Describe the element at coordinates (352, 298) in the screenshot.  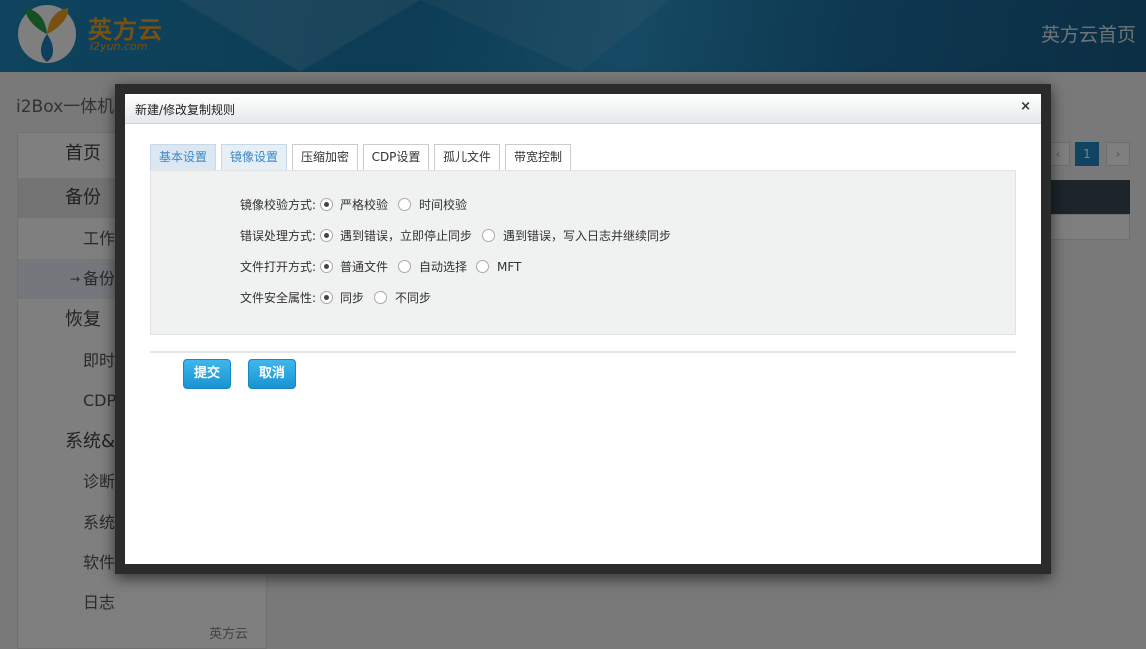
I see `option-sync: 同步` at that location.